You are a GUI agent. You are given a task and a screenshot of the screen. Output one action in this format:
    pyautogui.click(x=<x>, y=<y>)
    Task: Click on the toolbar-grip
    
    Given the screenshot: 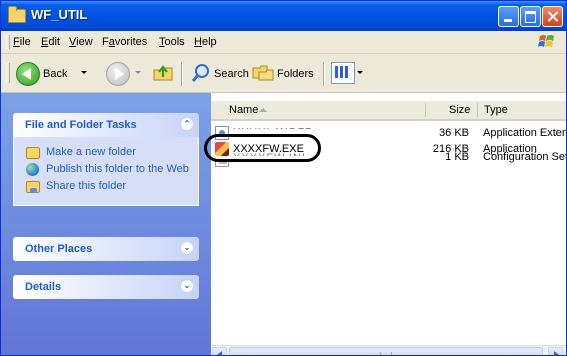 What is the action you would take?
    pyautogui.click(x=8, y=73)
    